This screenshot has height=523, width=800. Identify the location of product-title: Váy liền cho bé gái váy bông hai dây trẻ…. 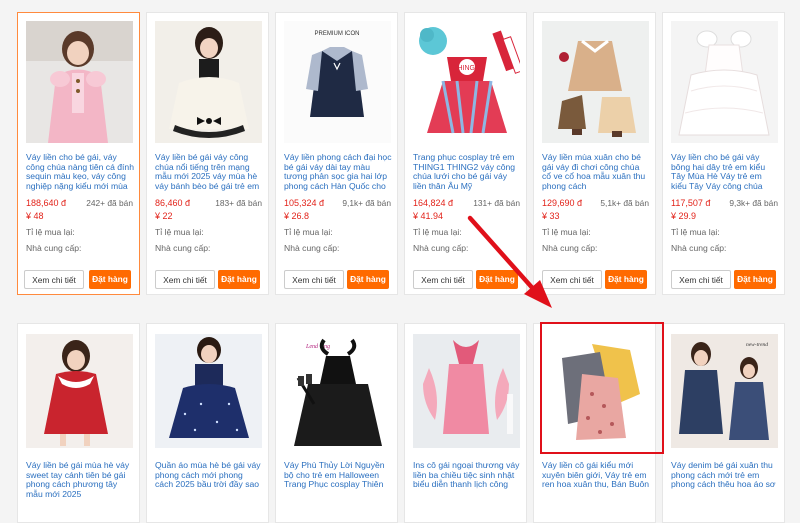
(725, 172).